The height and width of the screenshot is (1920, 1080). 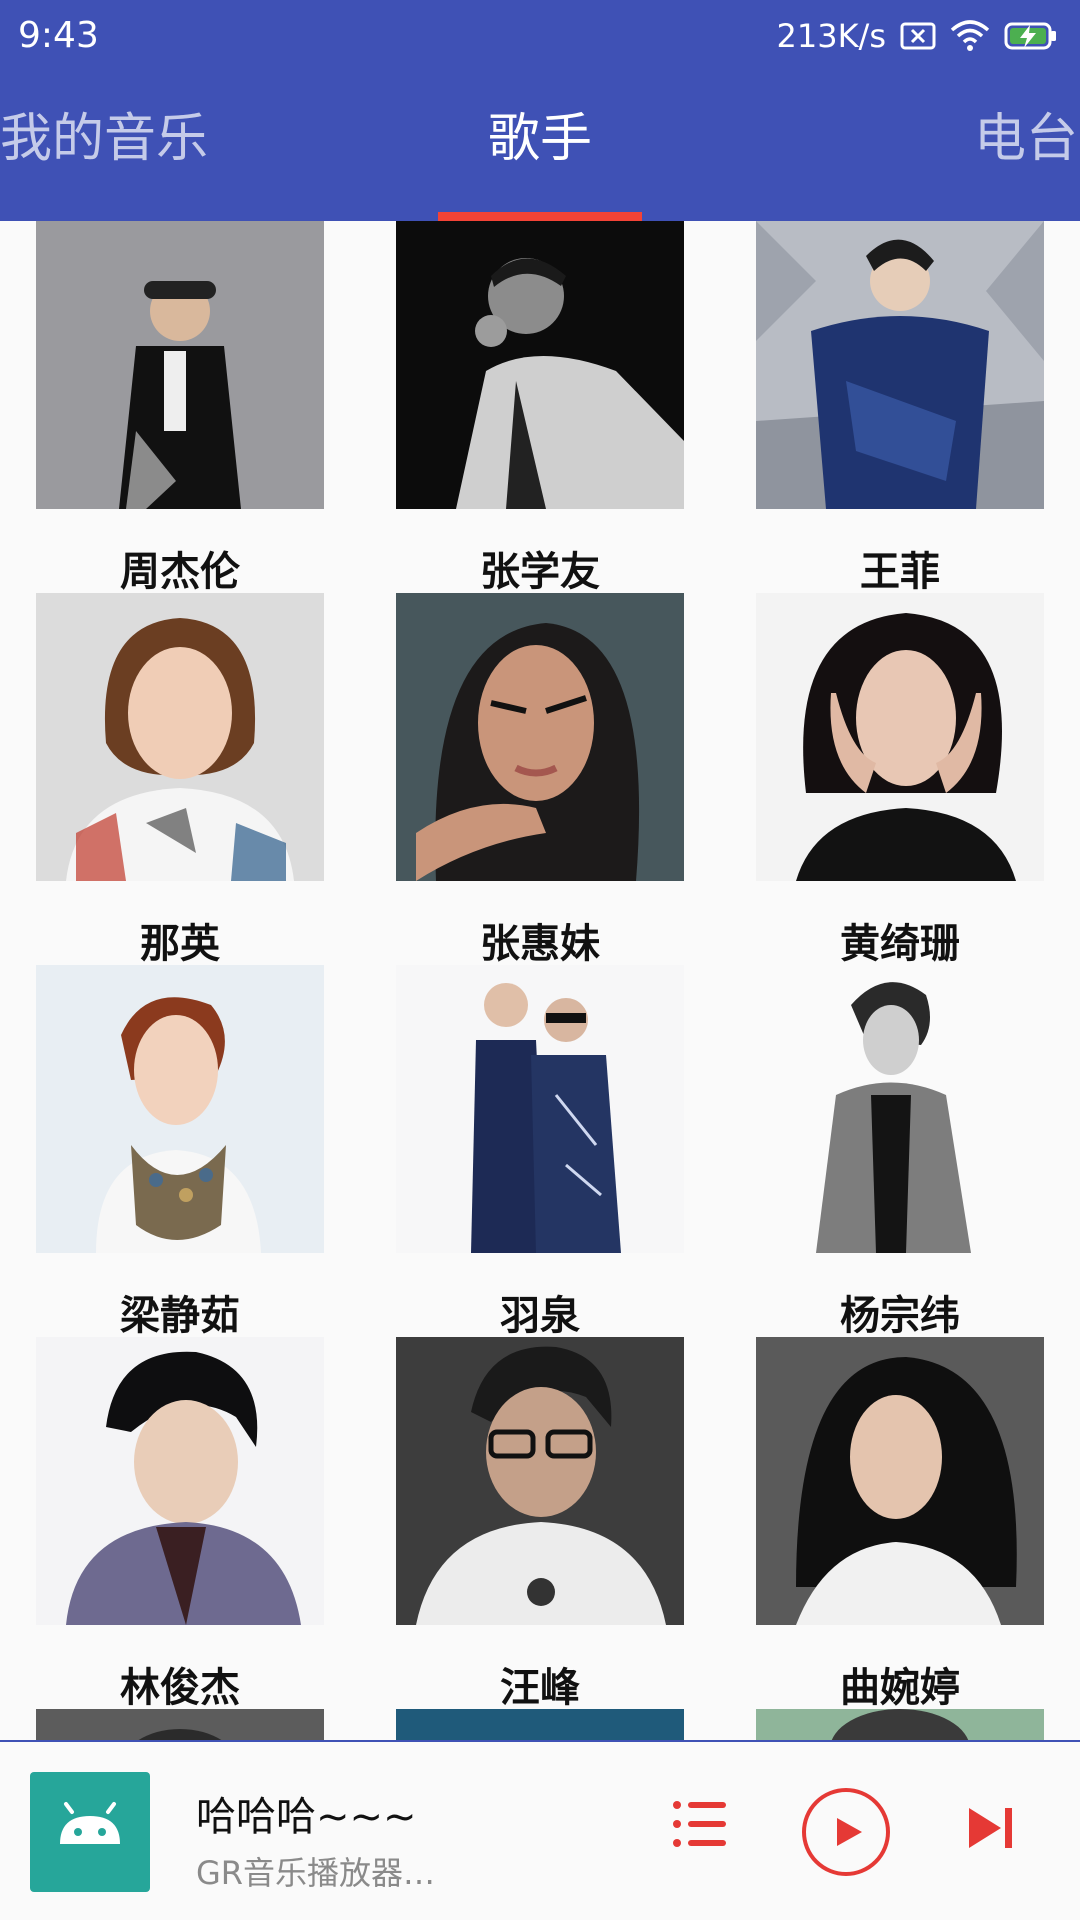 I want to click on singer-name: 王菲, so click(x=900, y=572).